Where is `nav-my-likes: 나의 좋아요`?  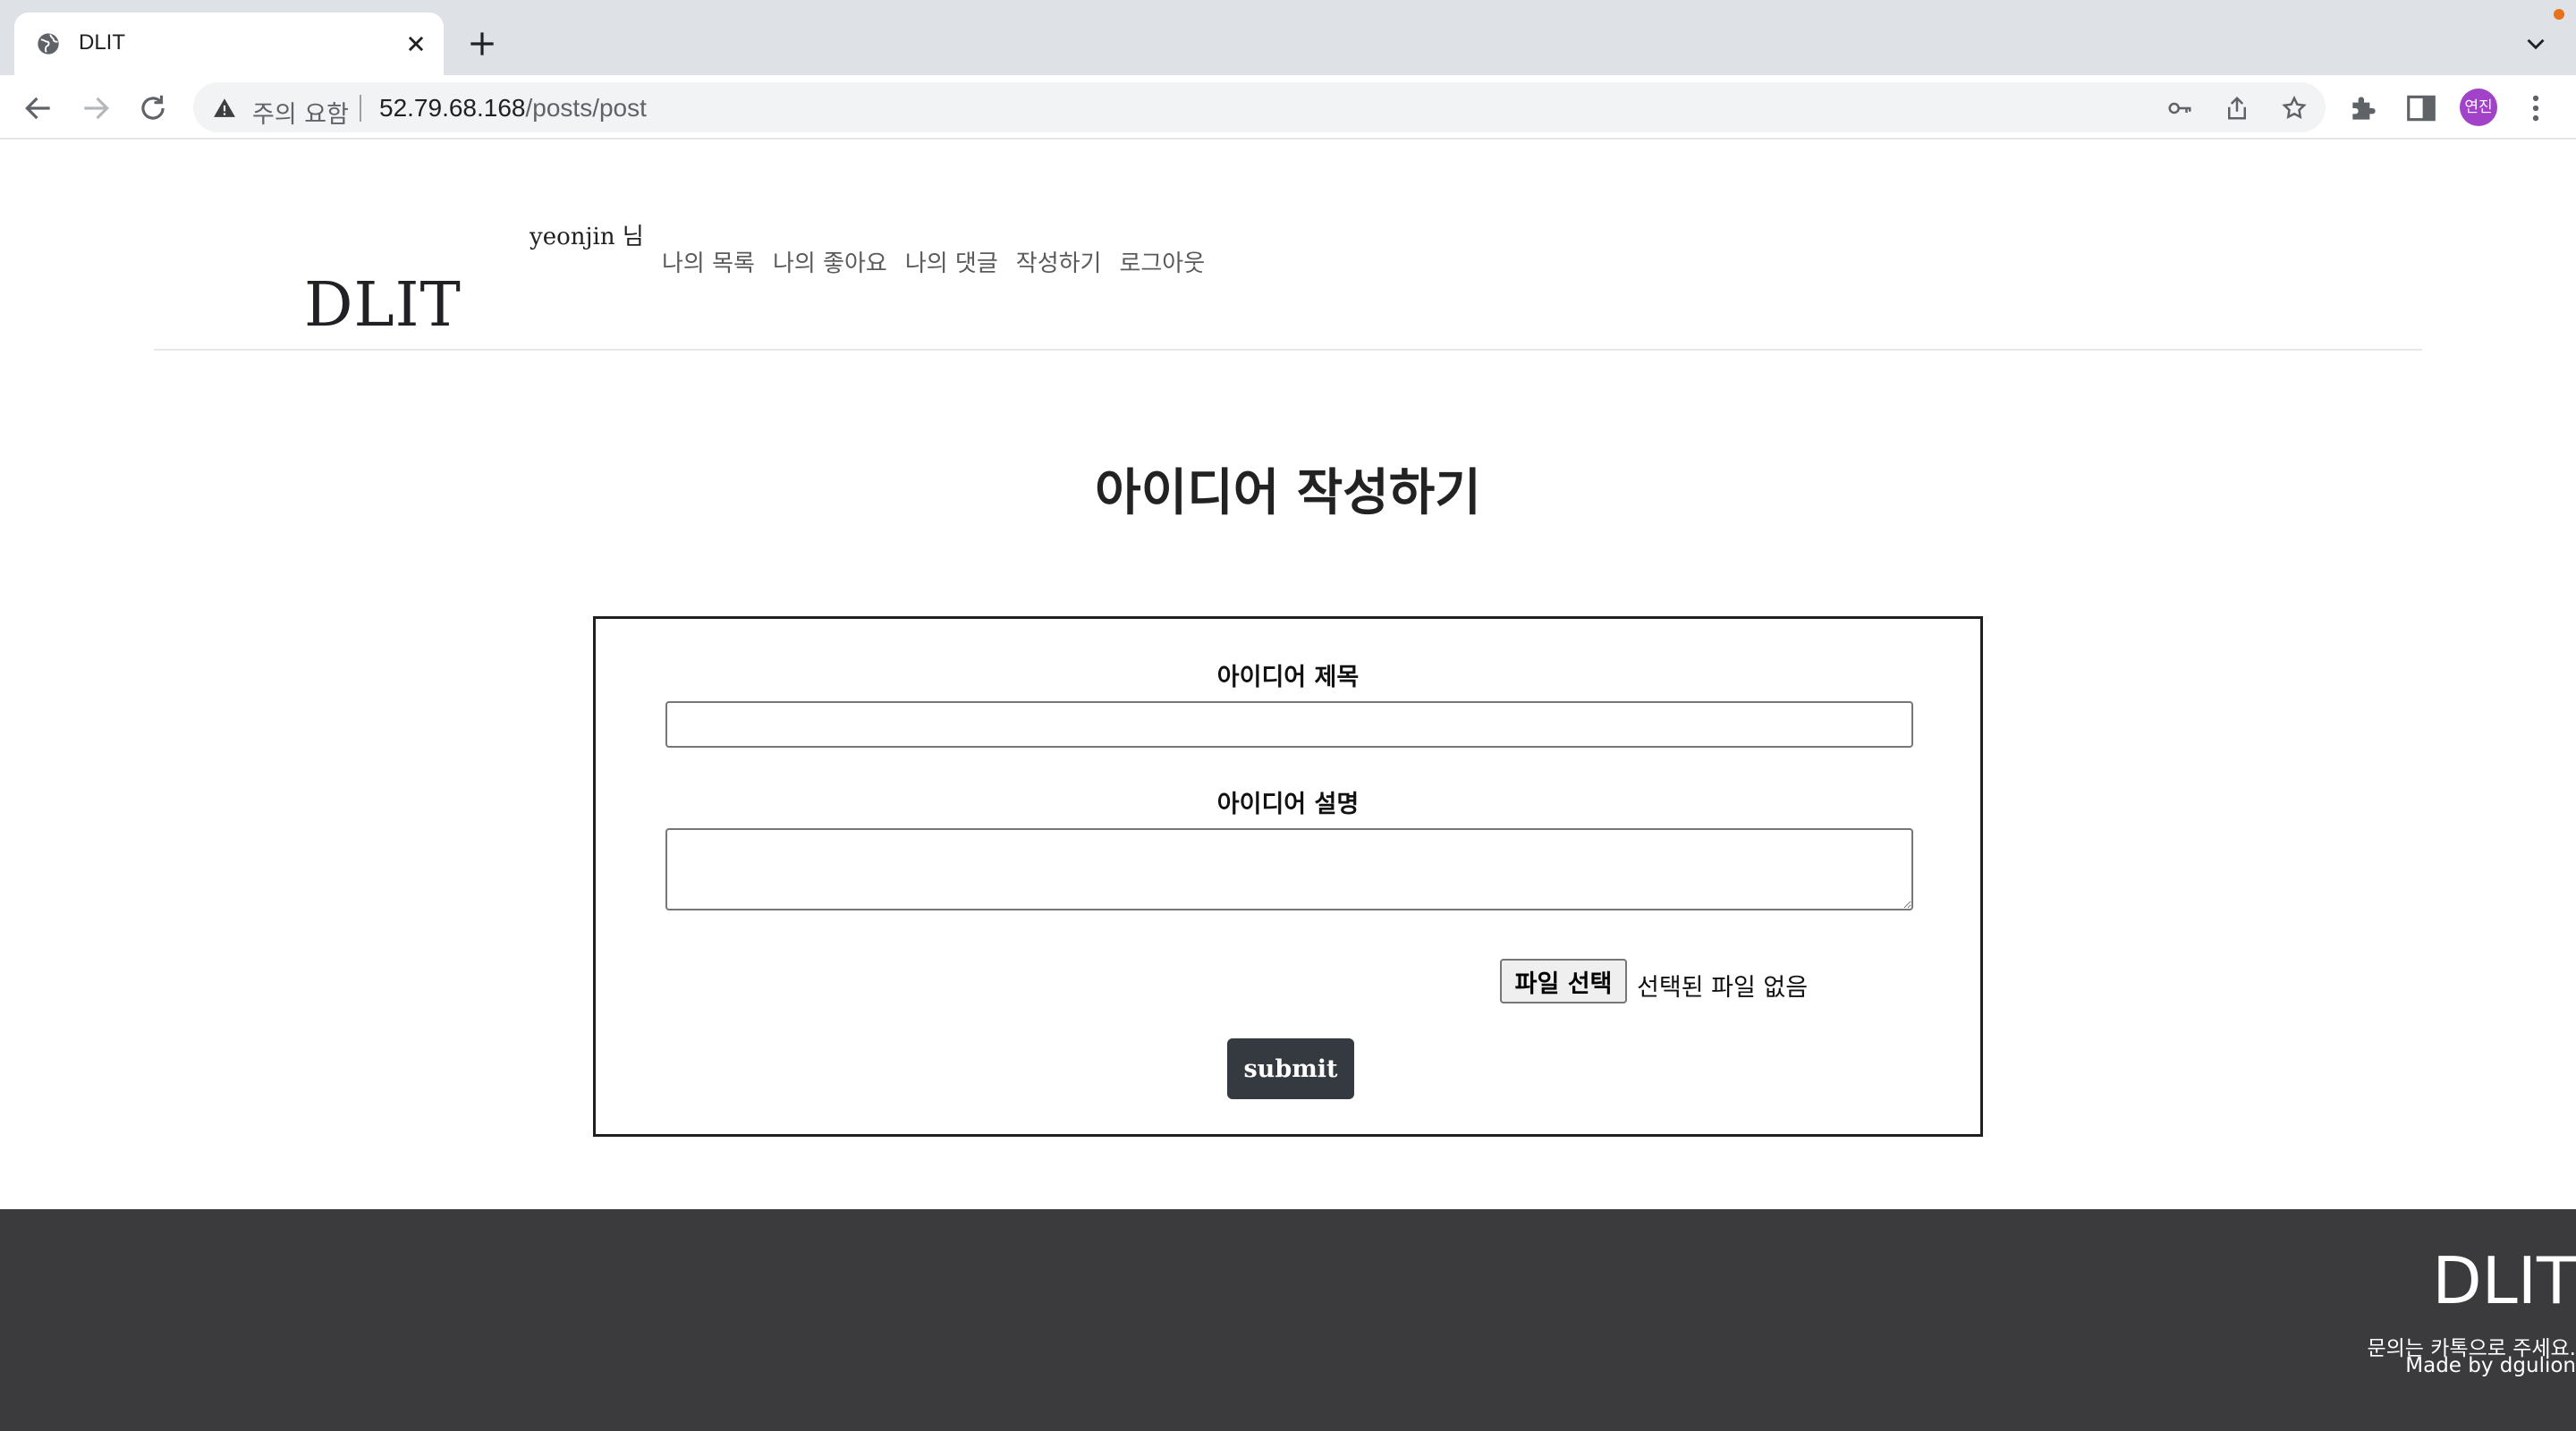 nav-my-likes: 나의 좋아요 is located at coordinates (830, 262).